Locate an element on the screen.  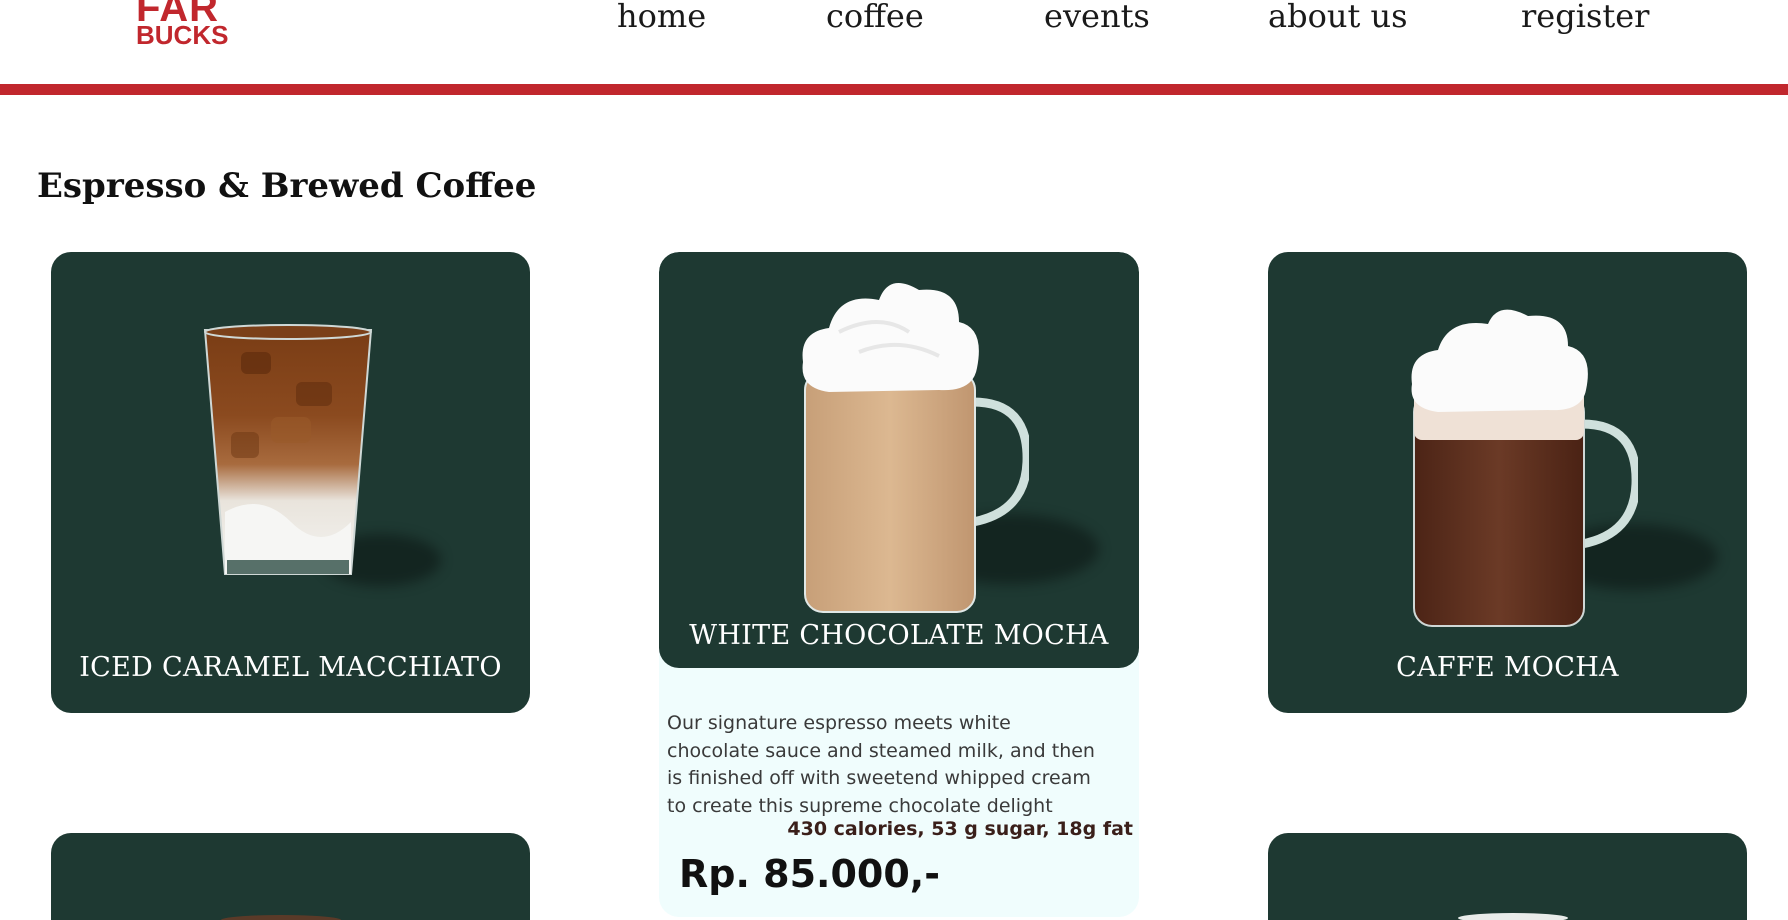
product-name: ICED CARAMEL MACCHIATO is located at coordinates (290, 667).